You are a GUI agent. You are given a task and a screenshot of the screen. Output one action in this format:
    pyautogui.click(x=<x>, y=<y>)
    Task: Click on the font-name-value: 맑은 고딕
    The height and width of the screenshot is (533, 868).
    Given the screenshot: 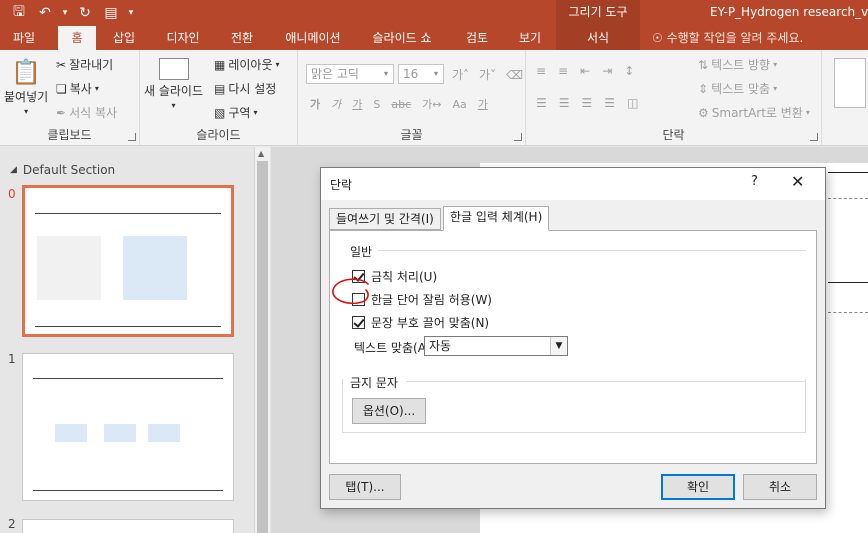 What is the action you would take?
    pyautogui.click(x=335, y=74)
    